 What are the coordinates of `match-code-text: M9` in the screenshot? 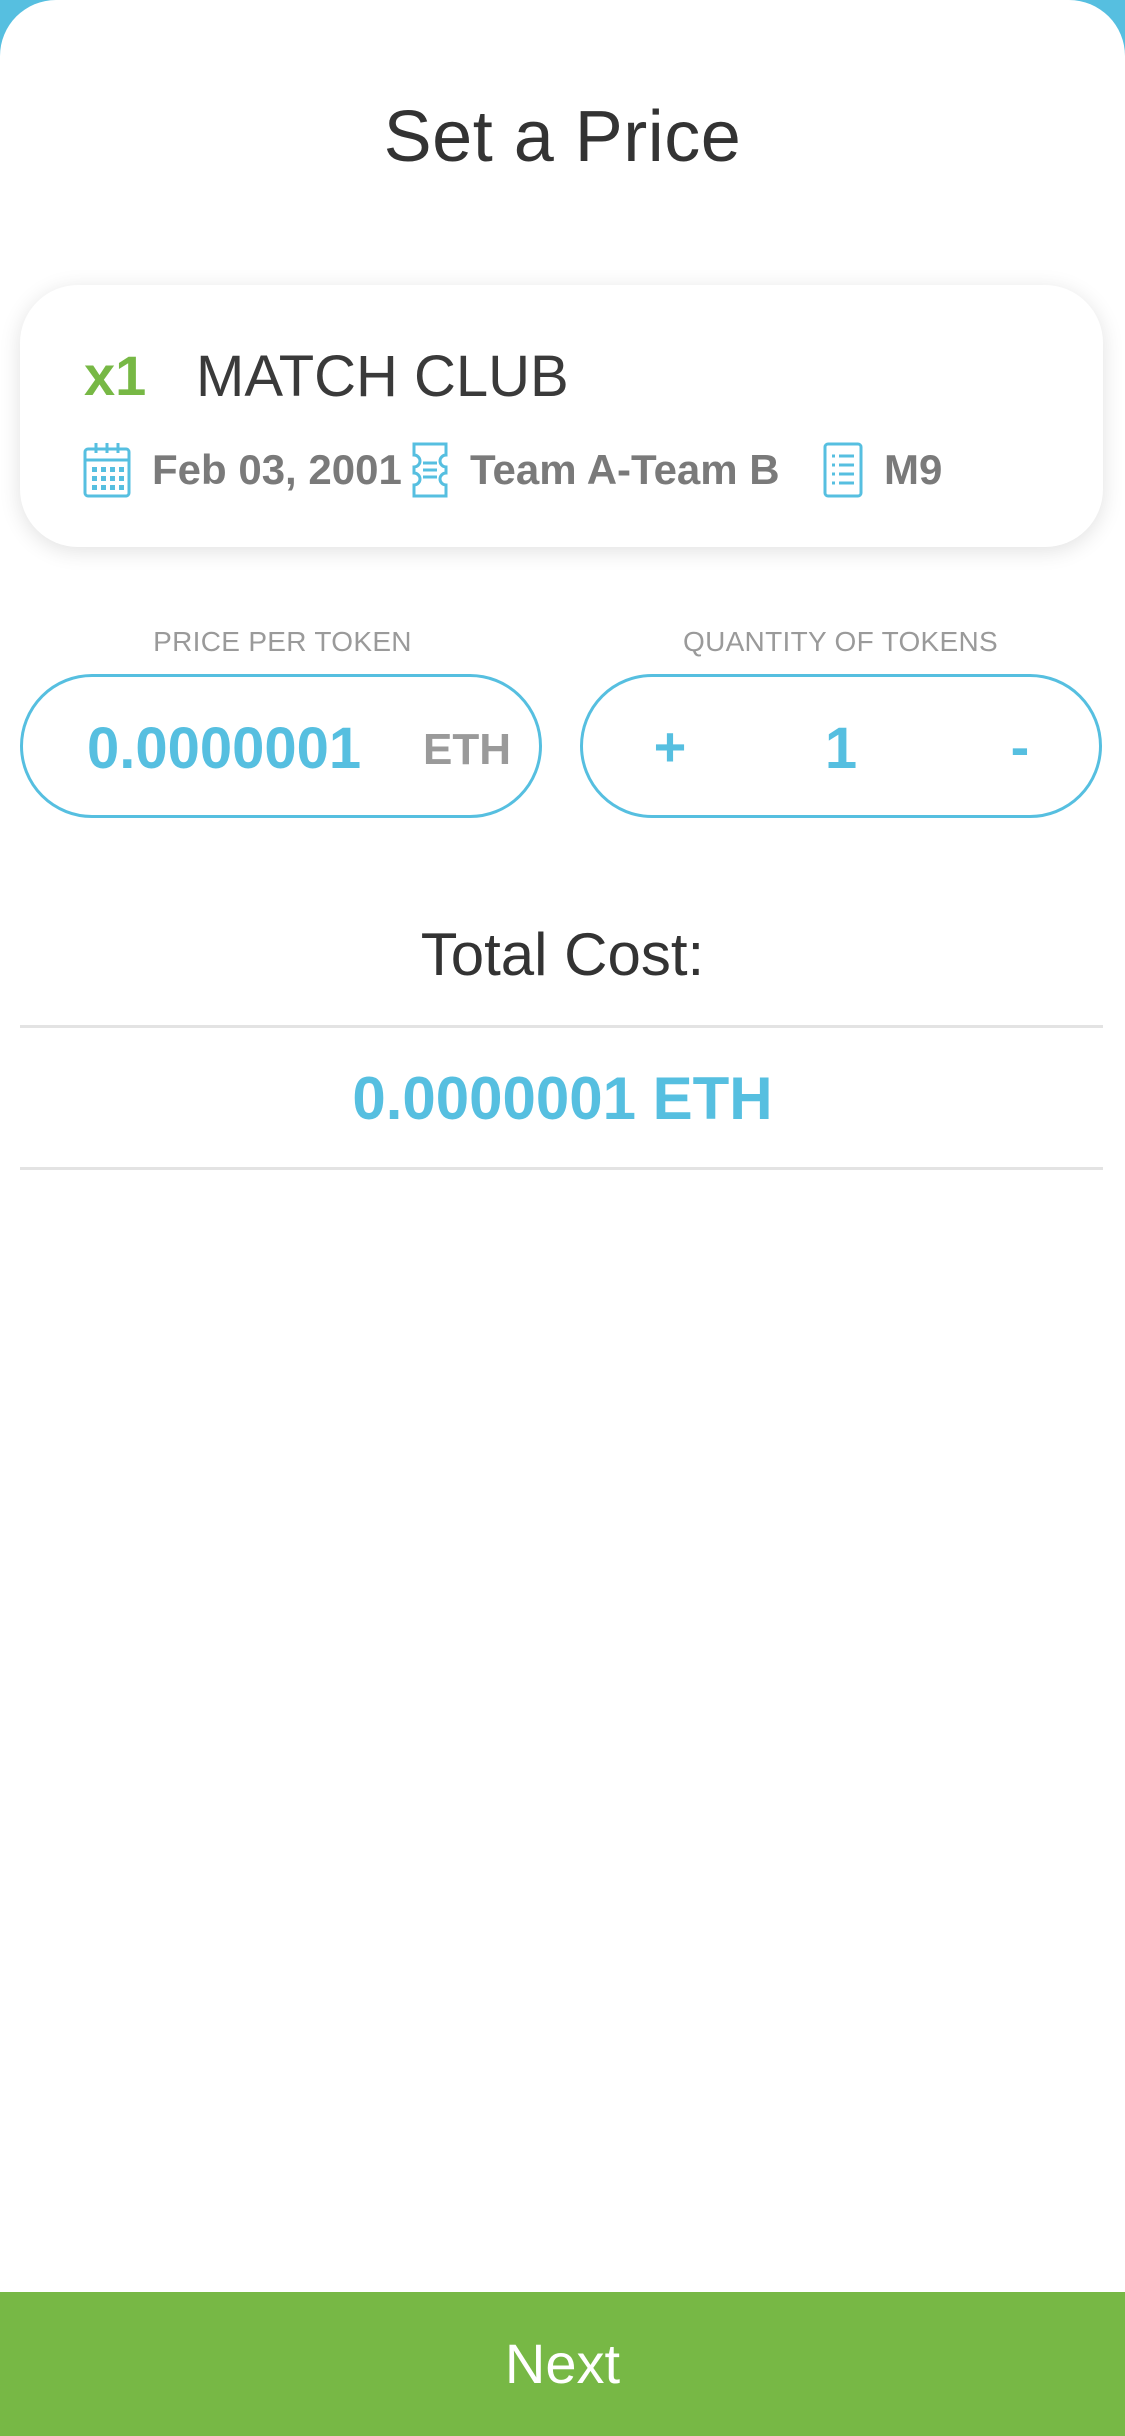 It's located at (913, 469).